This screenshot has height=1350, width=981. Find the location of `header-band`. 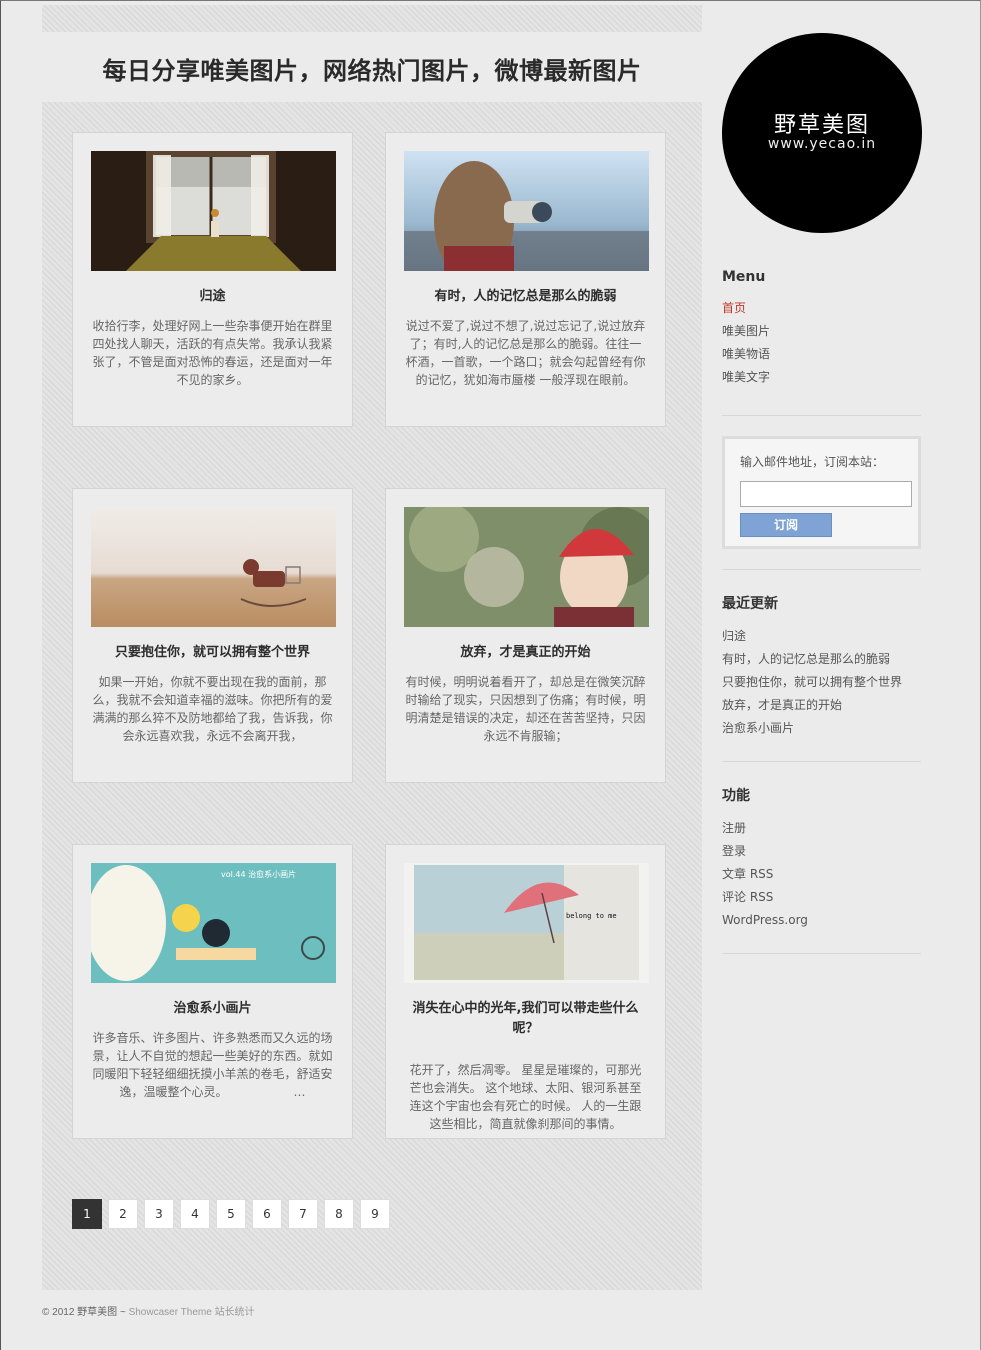

header-band is located at coordinates (372, 18).